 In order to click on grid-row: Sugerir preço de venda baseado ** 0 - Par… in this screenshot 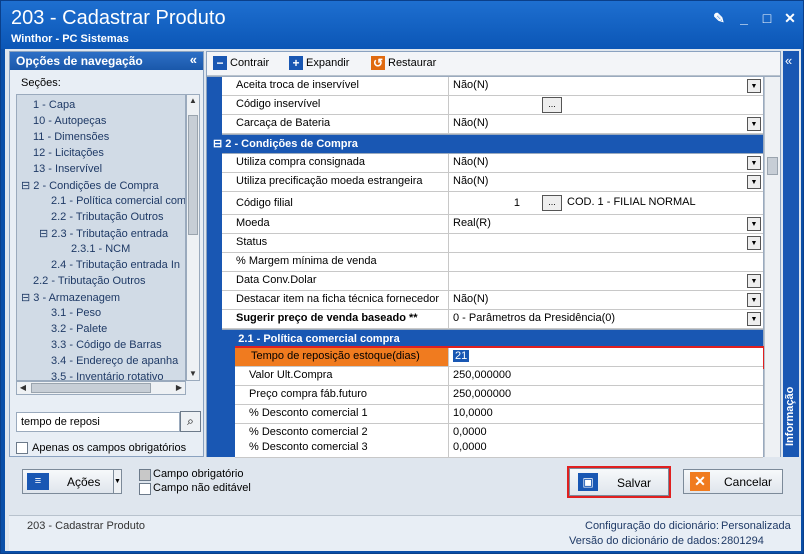, I will do `click(492, 319)`.